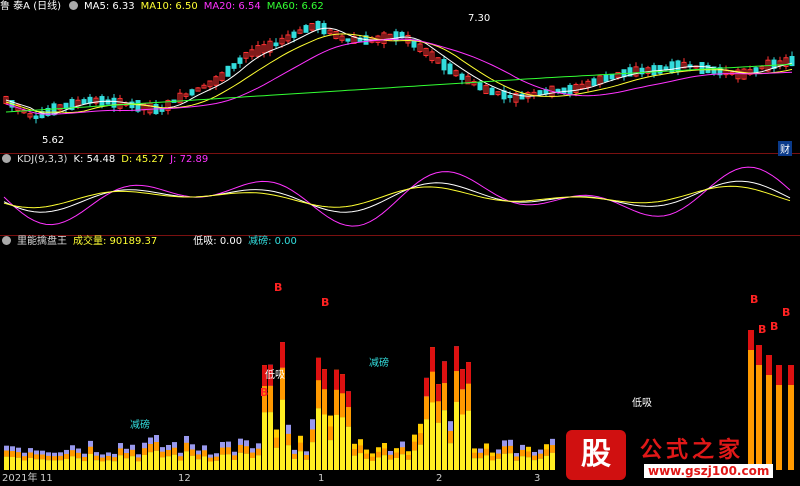 The image size is (800, 486). What do you see at coordinates (439, 478) in the screenshot?
I see `axis-feb: 2` at bounding box center [439, 478].